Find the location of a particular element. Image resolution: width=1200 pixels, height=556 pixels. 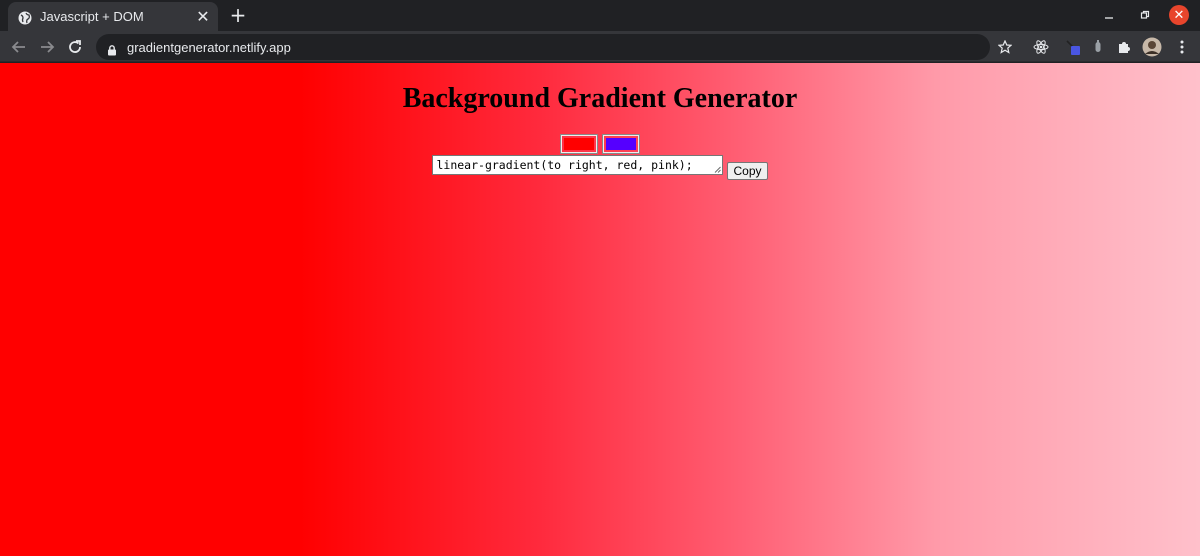

gradient-css-textarea: linear-gradient(to right, red, pink); is located at coordinates (578, 165).